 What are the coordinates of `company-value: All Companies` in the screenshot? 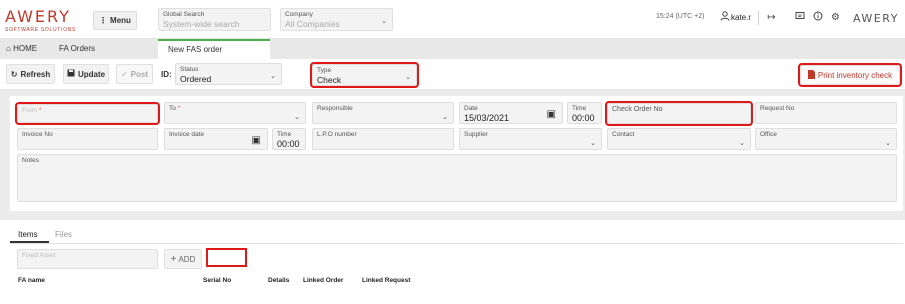 It's located at (312, 24).